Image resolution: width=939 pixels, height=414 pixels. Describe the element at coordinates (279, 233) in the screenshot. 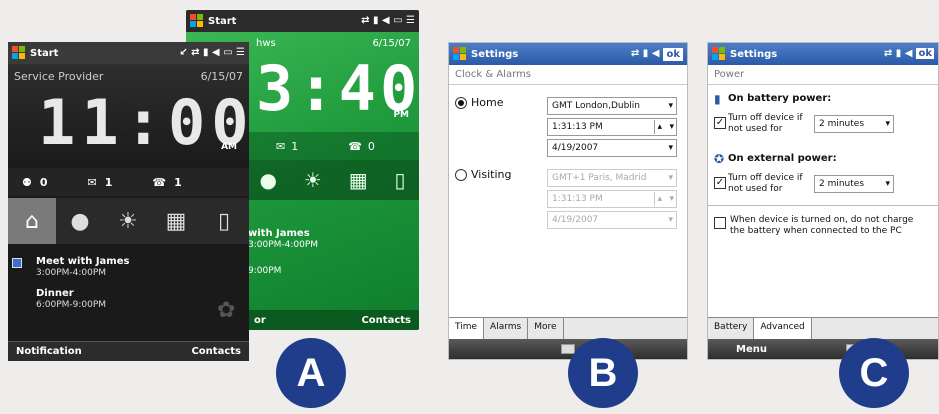

I see `appointment-title: with James` at that location.